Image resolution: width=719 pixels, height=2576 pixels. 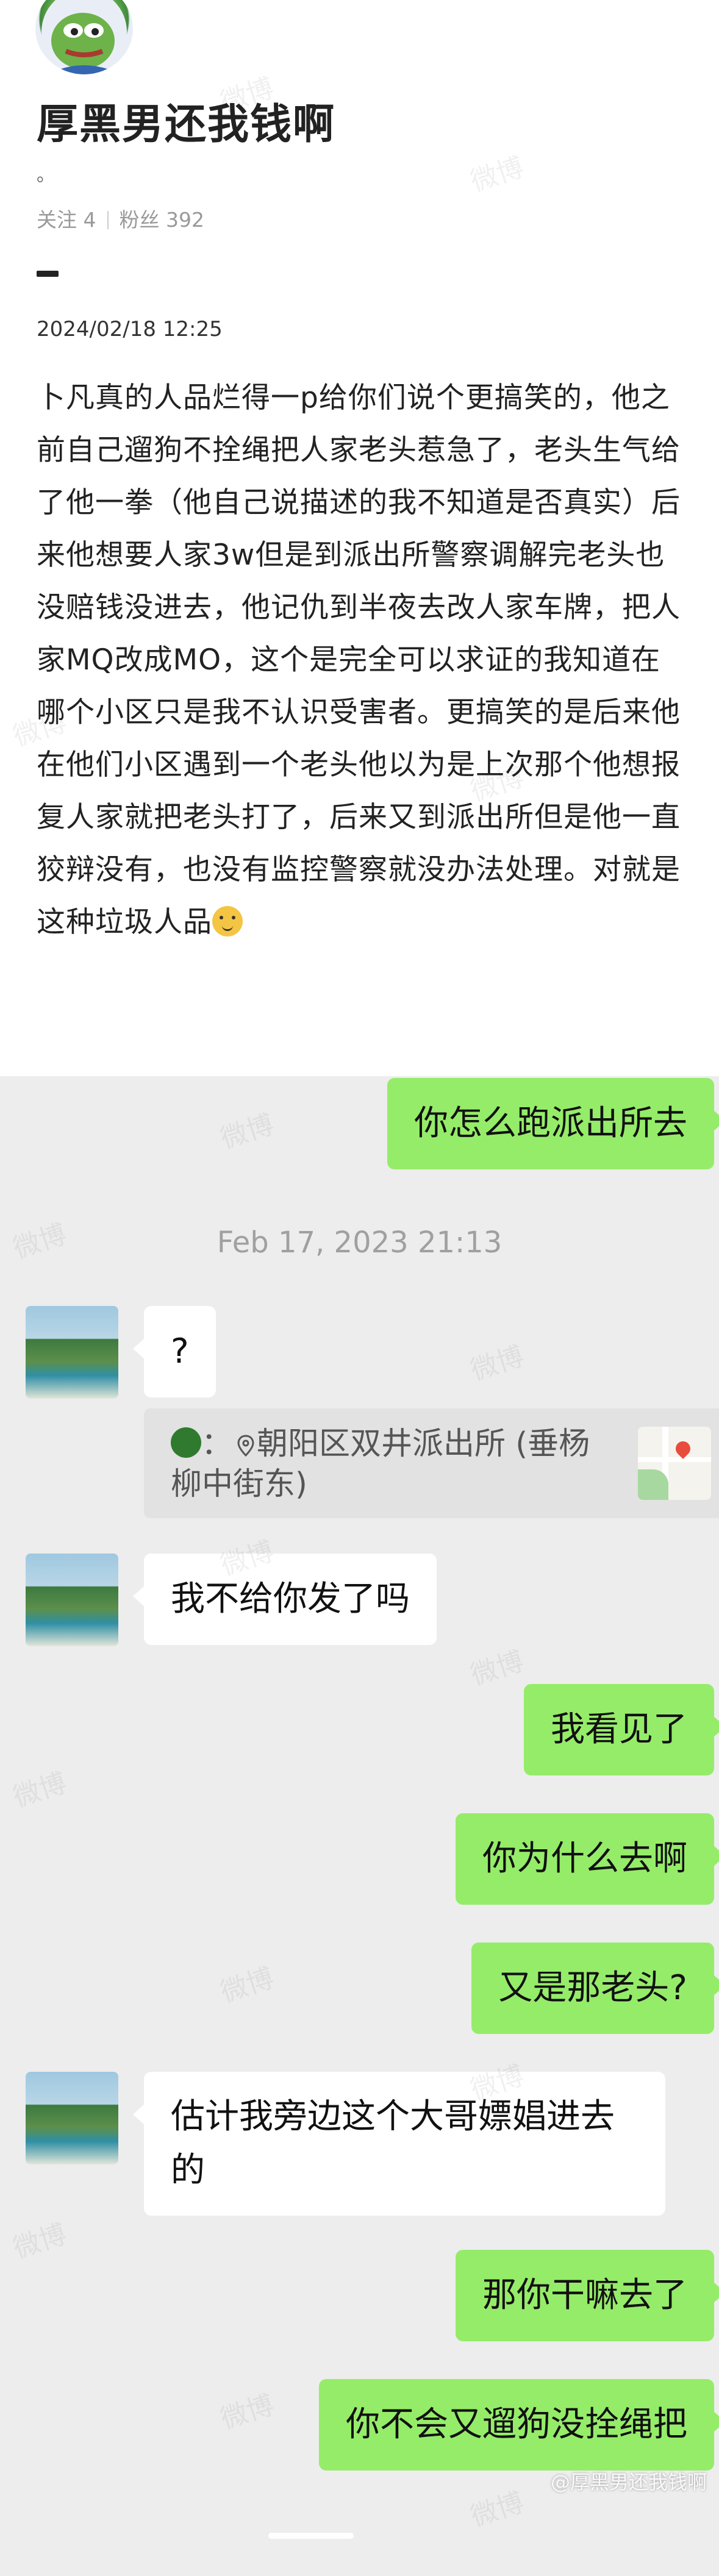 I want to click on post-subtitle: 。, so click(x=46, y=175).